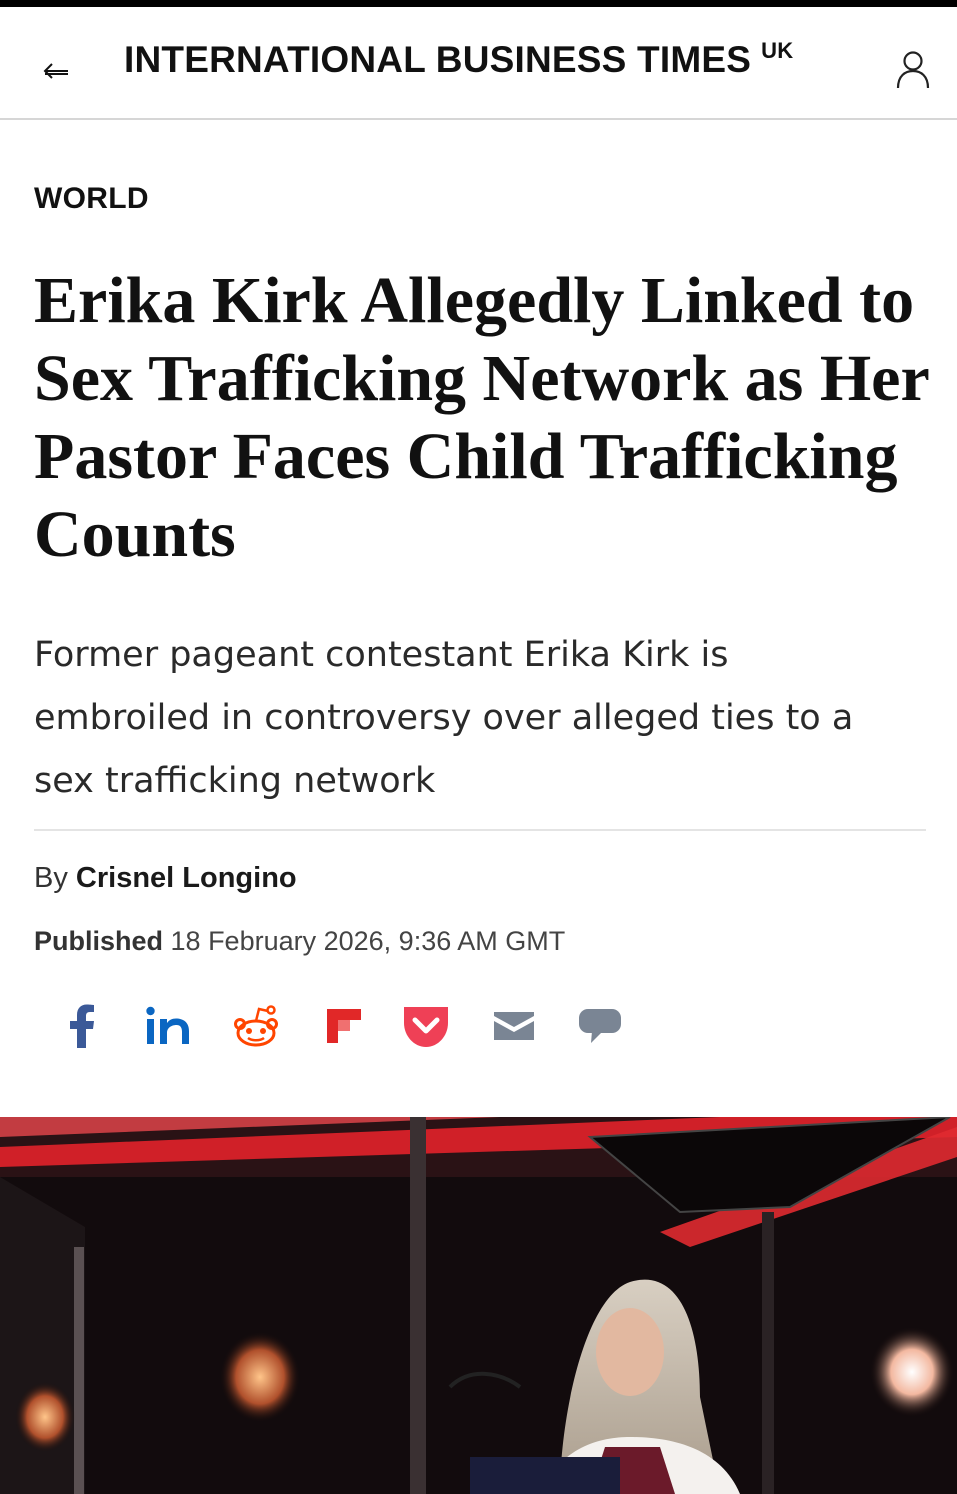 This screenshot has width=957, height=1494. I want to click on facebook-share-icon, so click(82, 1026).